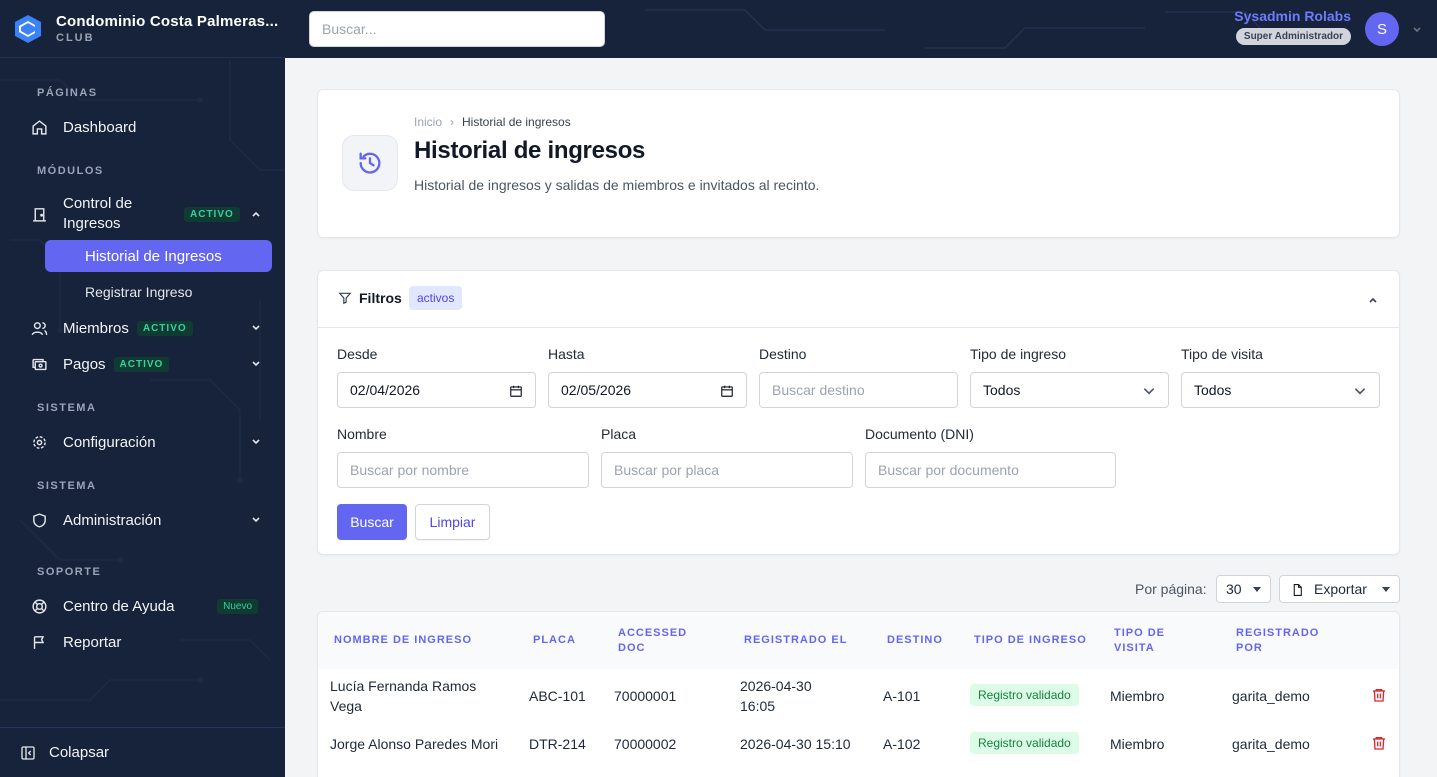 This screenshot has height=777, width=1437. I want to click on export-button: Exportar, so click(1339, 589).